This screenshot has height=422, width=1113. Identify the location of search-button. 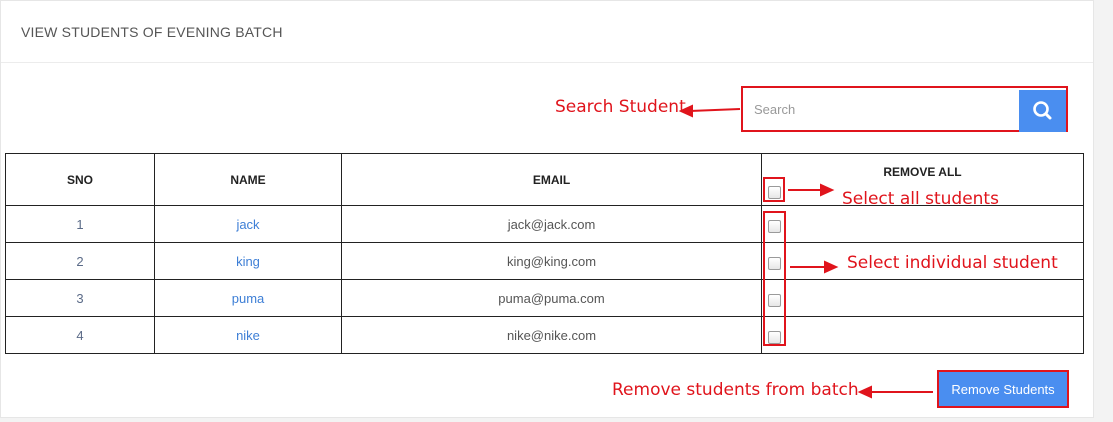
(1042, 111).